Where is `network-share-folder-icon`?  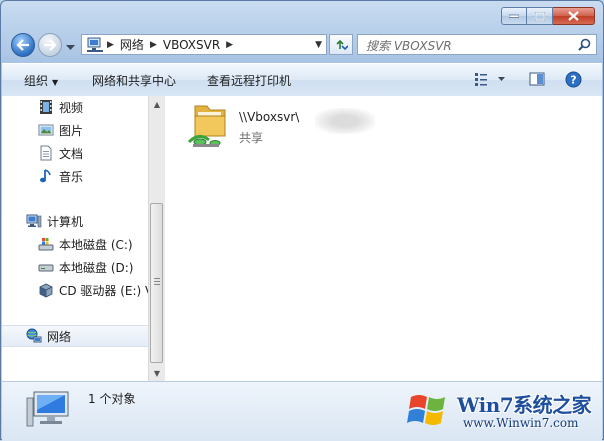 network-share-folder-icon is located at coordinates (206, 126).